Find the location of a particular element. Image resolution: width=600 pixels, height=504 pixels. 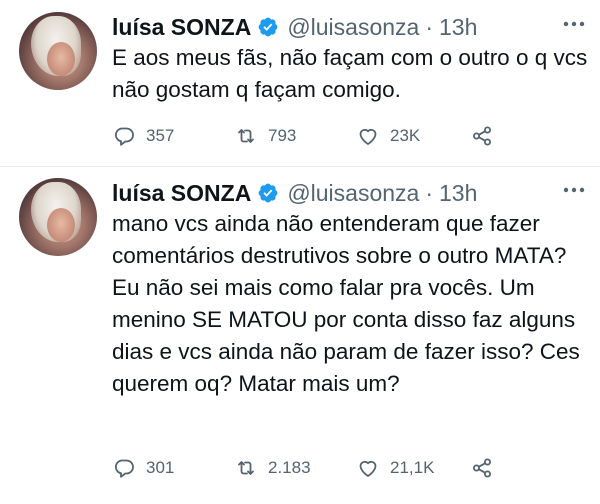

retweet-button: 2.183 is located at coordinates (272, 468).